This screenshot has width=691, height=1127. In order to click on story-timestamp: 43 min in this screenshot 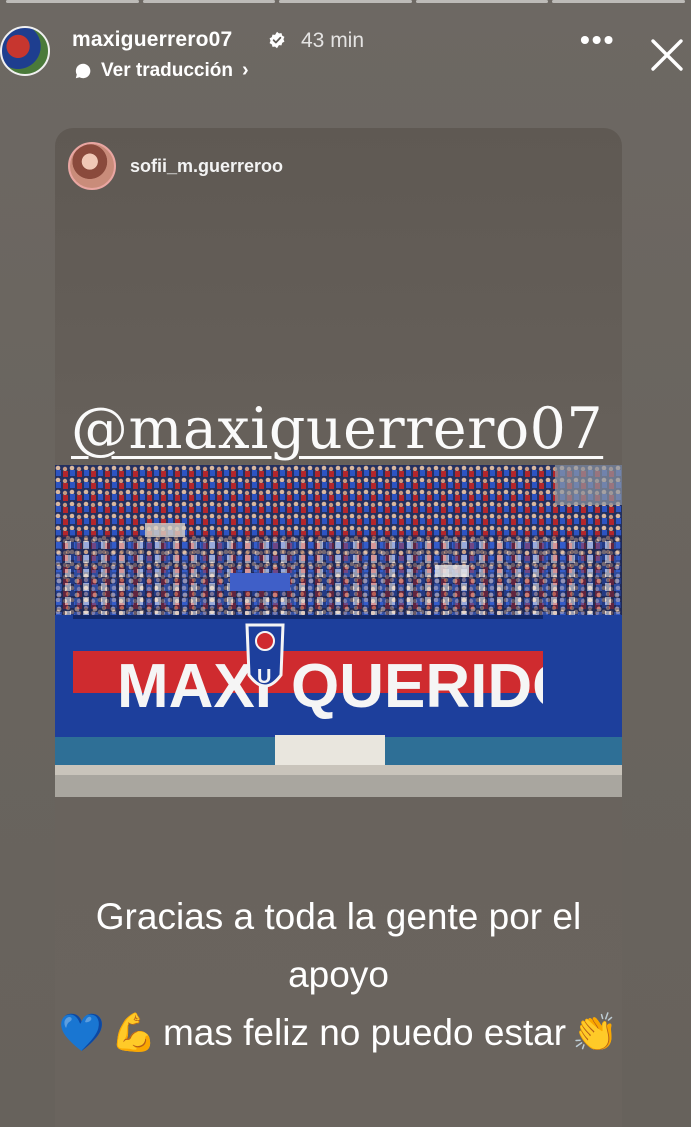, I will do `click(333, 40)`.